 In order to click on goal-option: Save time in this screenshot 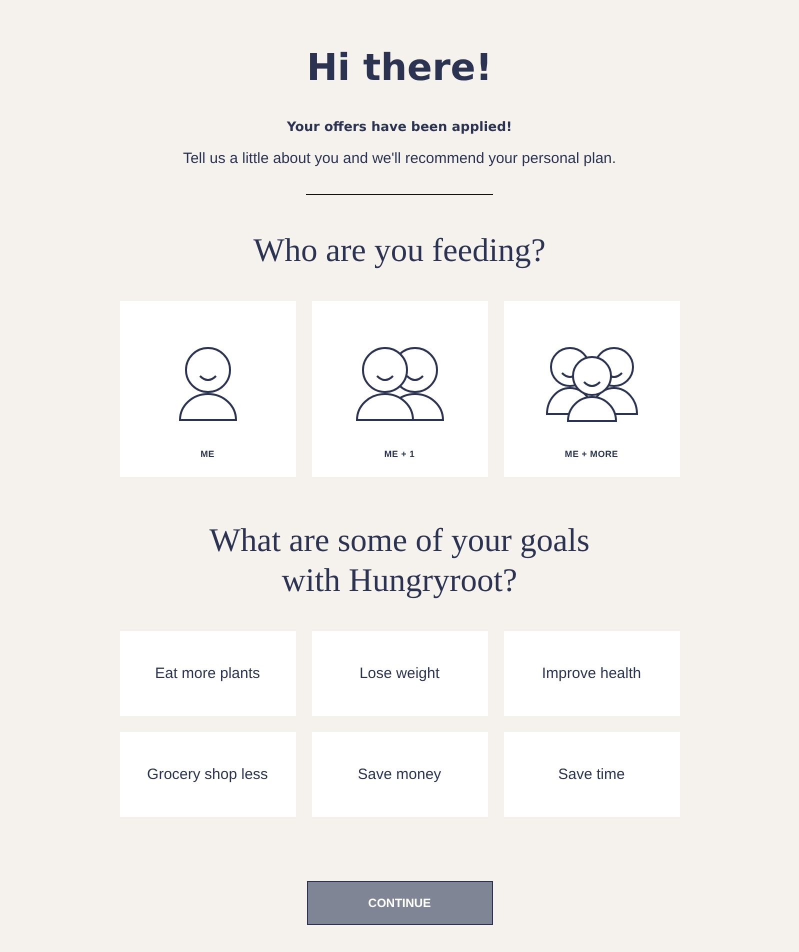, I will do `click(592, 774)`.